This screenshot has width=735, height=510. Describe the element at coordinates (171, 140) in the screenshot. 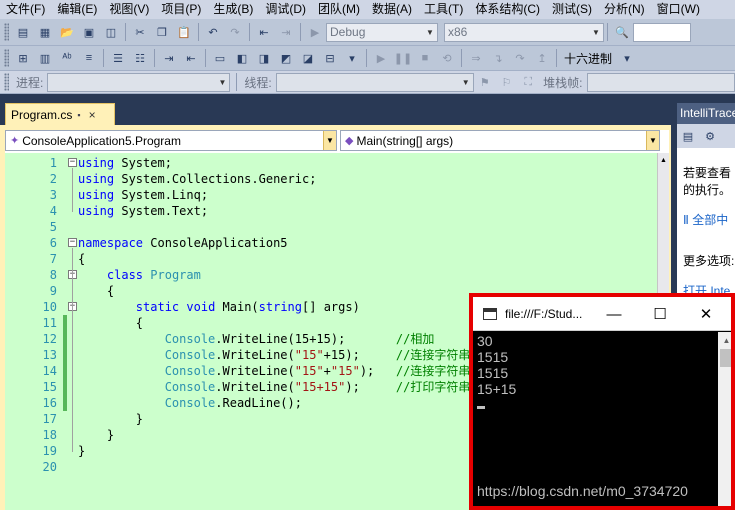

I see `type-dropdown: ✦ ConsoleApplication5.Program ▼` at that location.